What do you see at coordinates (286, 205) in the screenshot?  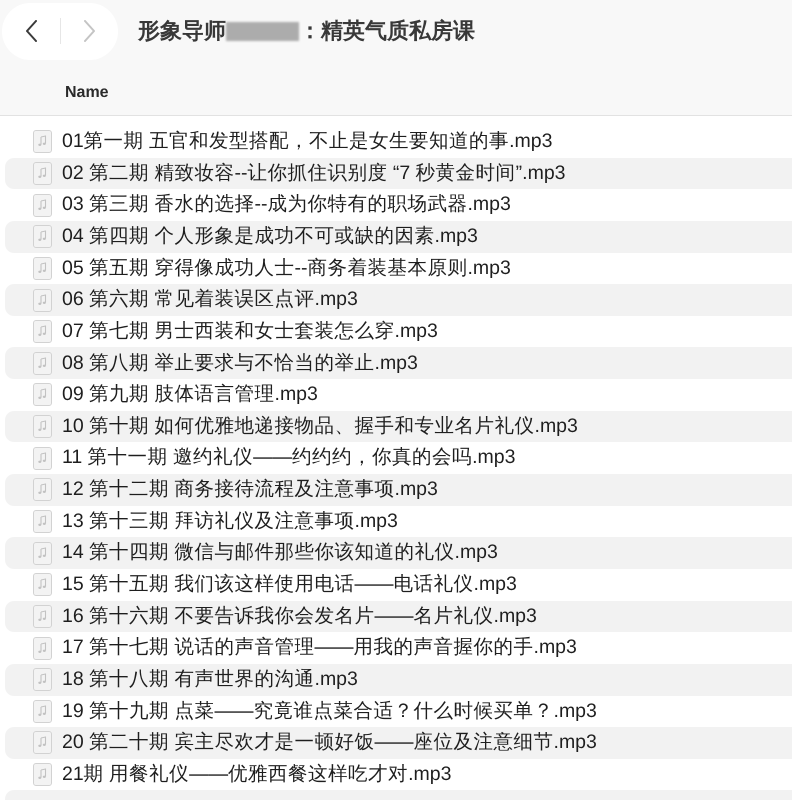 I see `file-name: 03 第三期 香水的选择--成为你特有的职场武器.mp3` at bounding box center [286, 205].